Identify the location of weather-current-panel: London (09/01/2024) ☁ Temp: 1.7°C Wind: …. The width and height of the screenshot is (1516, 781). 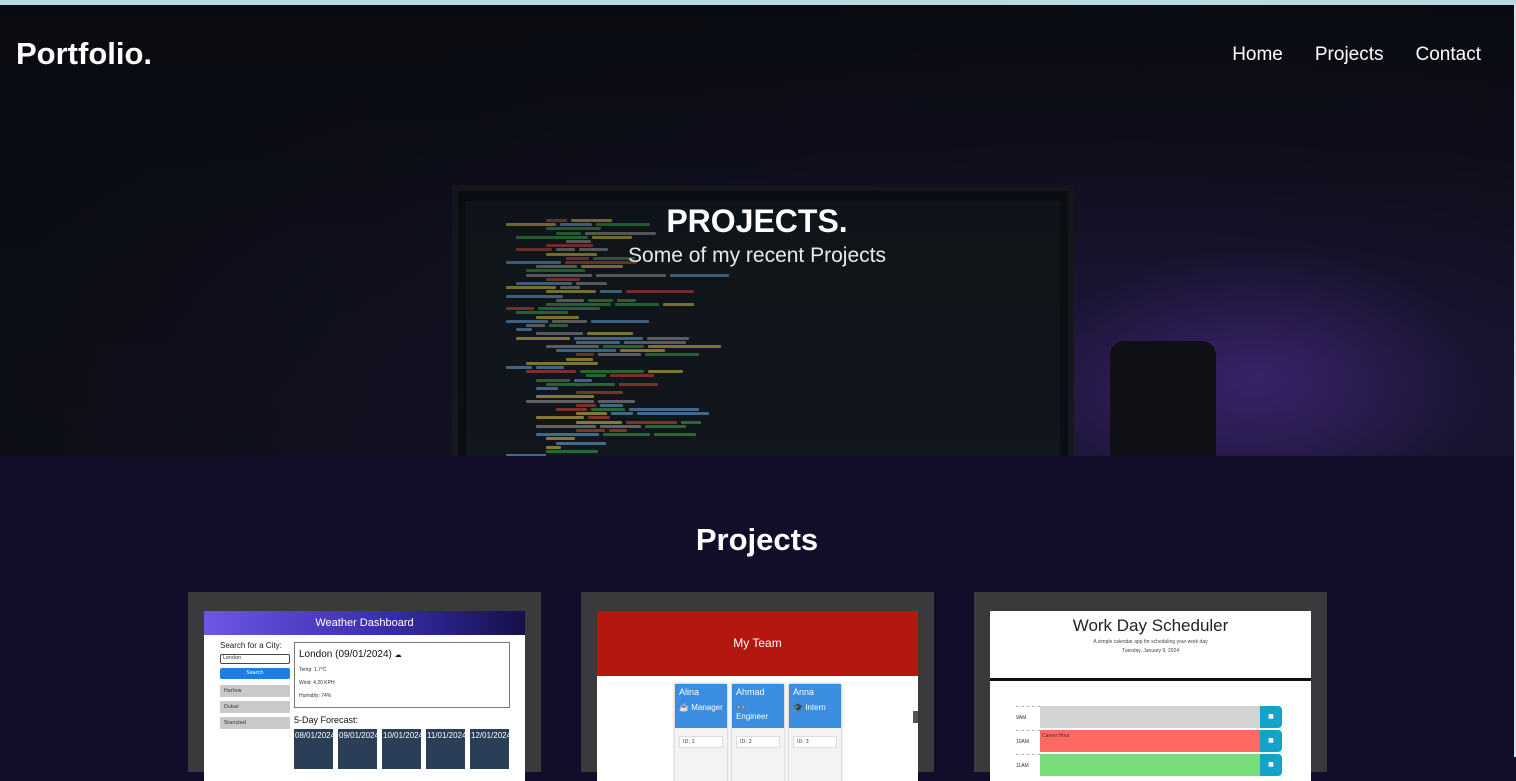
(402, 675).